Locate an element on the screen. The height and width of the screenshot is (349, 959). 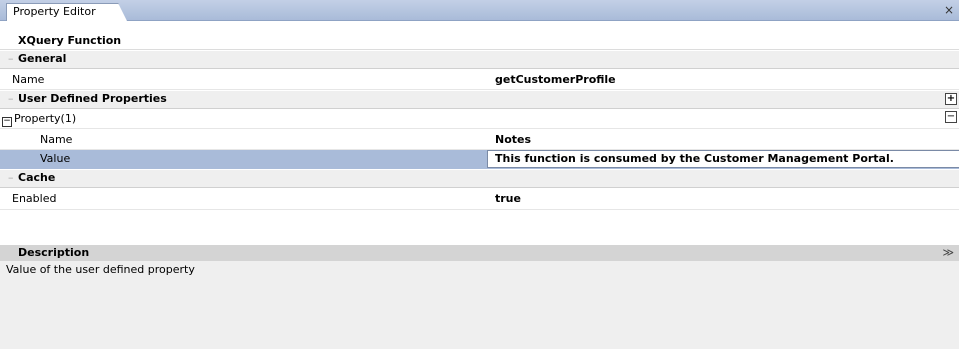
section-general-label: General is located at coordinates (42, 58).